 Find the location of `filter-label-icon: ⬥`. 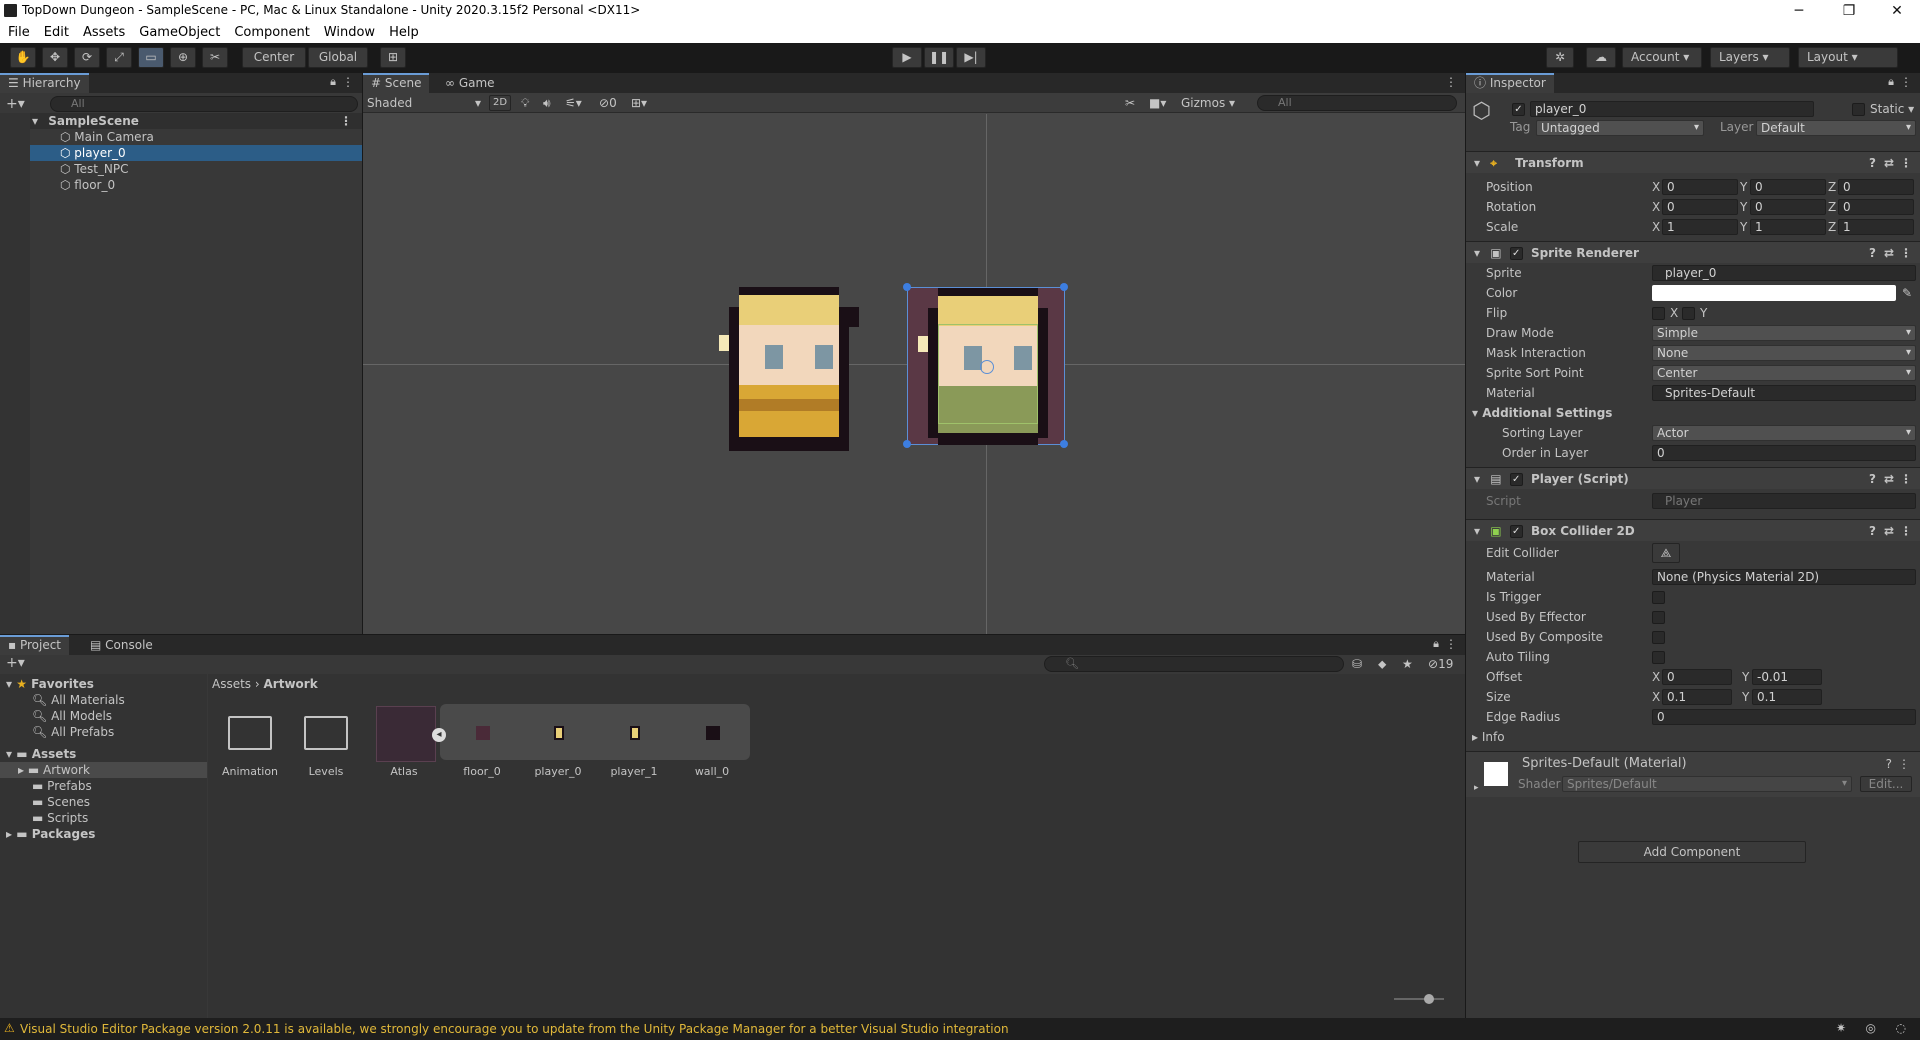

filter-label-icon: ⬥ is located at coordinates (1382, 664).